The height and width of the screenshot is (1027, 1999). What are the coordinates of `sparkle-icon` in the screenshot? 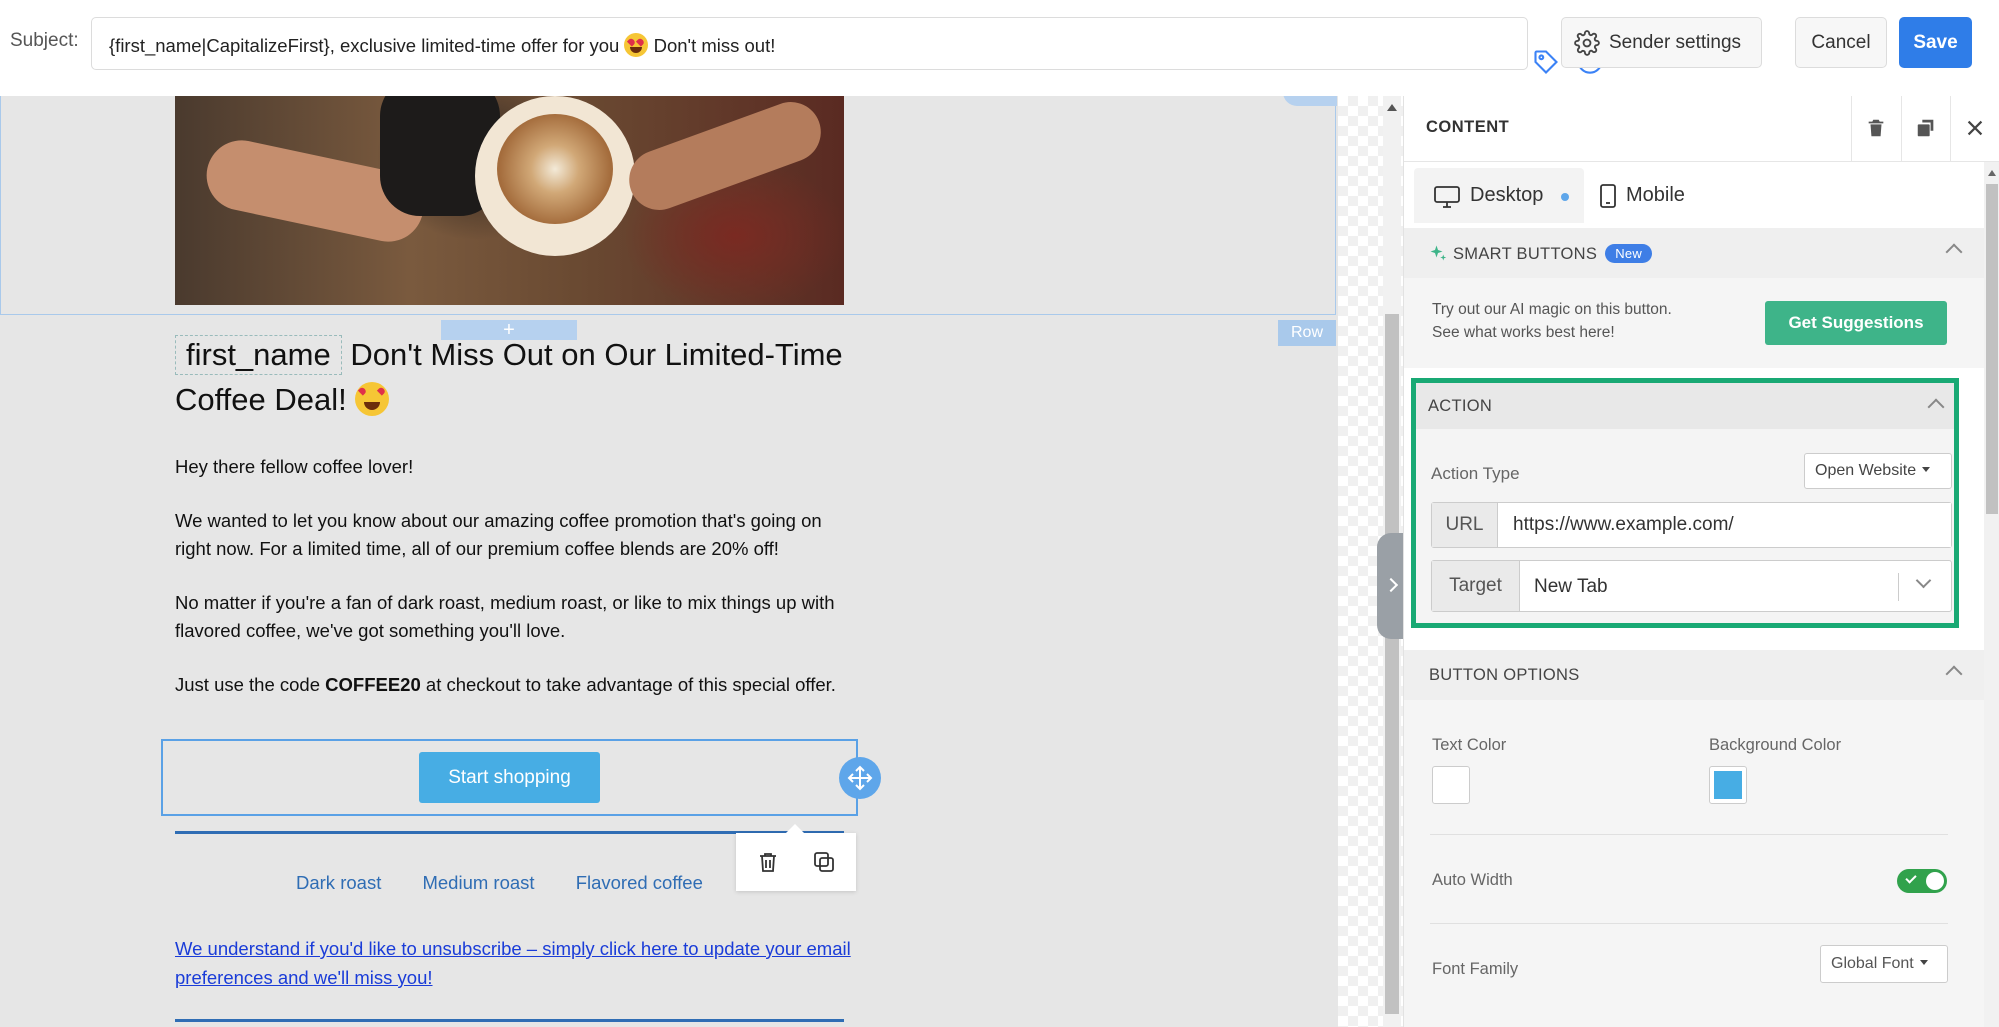 It's located at (1438, 253).